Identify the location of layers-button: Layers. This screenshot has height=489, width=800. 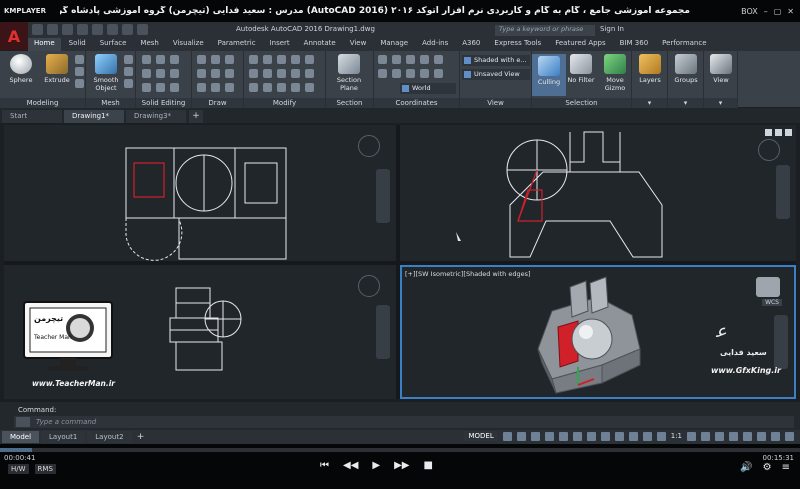
(650, 69).